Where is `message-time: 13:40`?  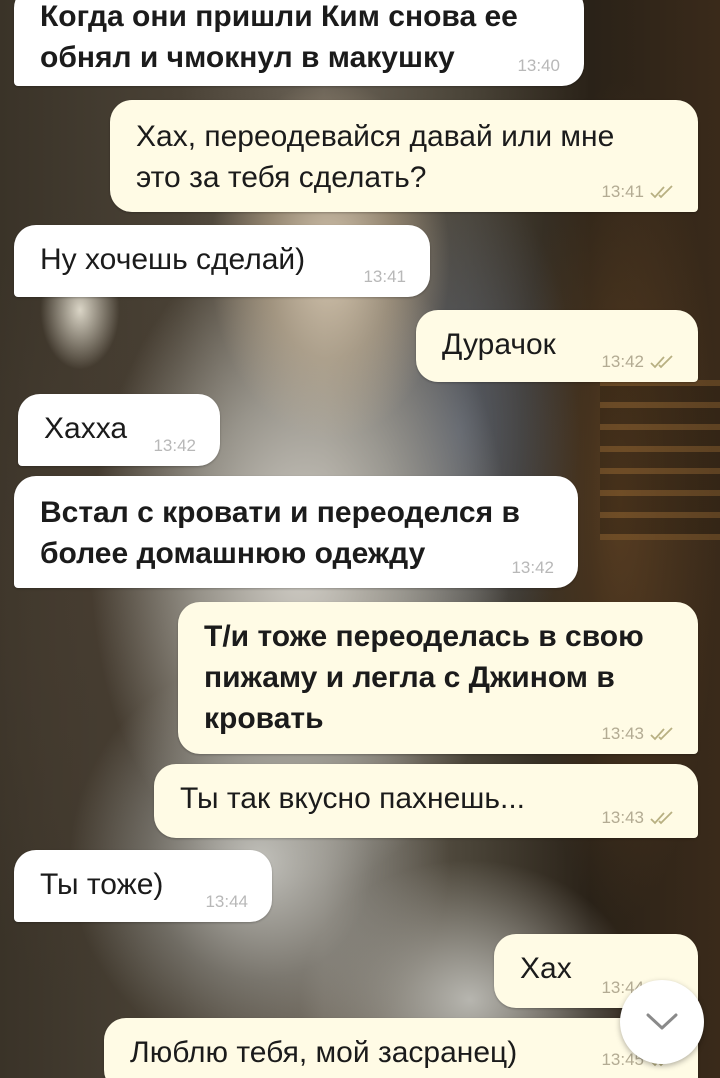 message-time: 13:40 is located at coordinates (538, 65).